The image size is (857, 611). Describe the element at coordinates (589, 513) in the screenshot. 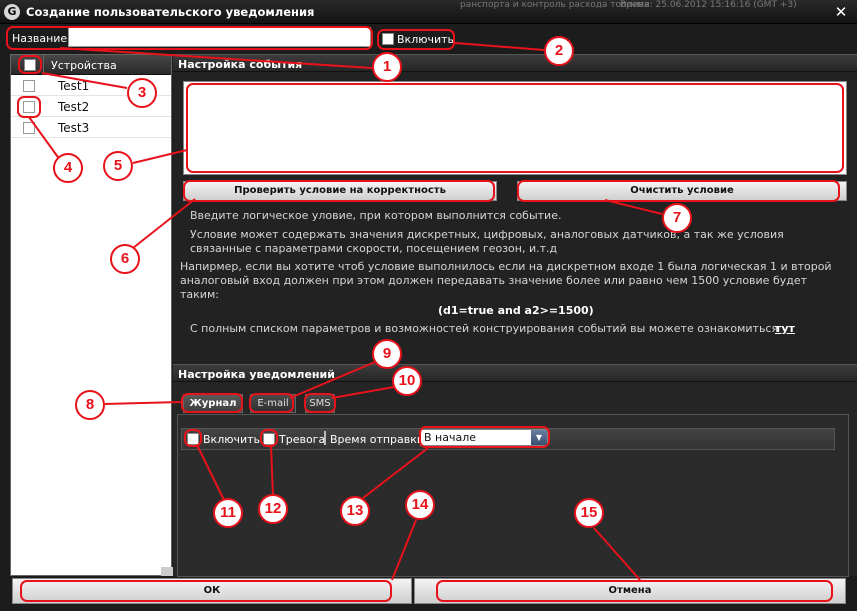

I see `annotation-marker-15: 15` at that location.